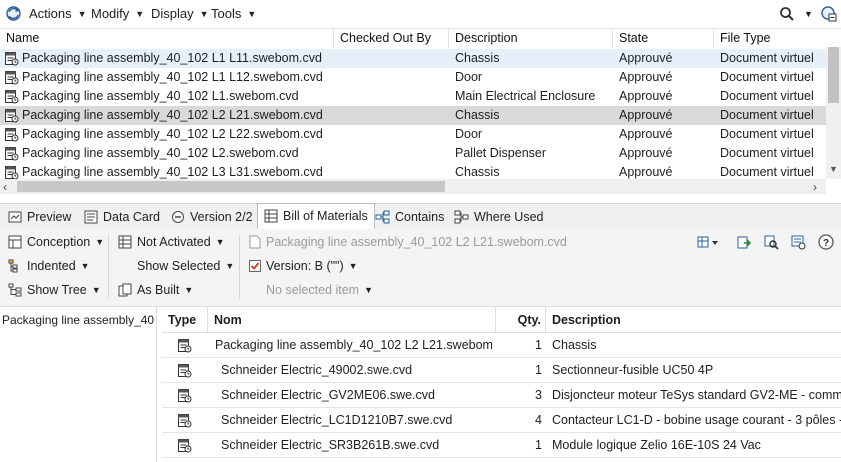 The height and width of the screenshot is (462, 841). Describe the element at coordinates (330, 445) in the screenshot. I see `bom-cell-nom: Schneider Electric_SR3B261B.swe.cvd` at that location.